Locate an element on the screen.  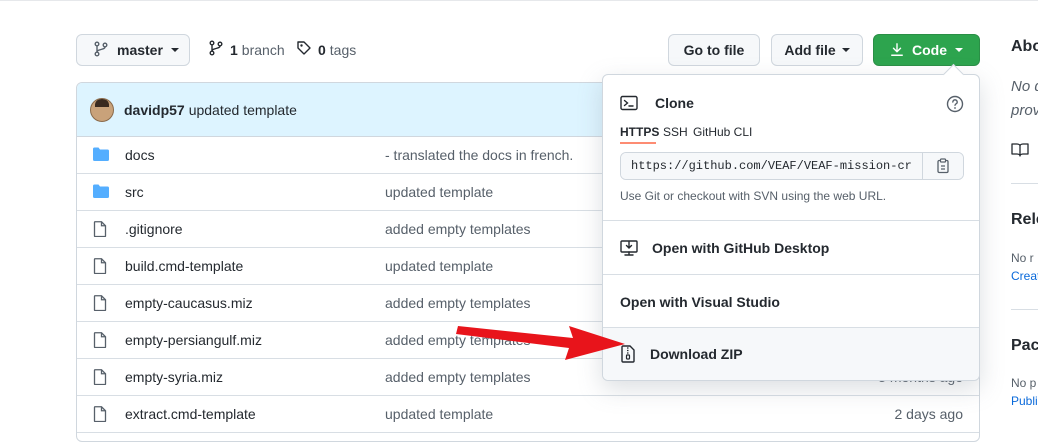
branch-name: master is located at coordinates (140, 50).